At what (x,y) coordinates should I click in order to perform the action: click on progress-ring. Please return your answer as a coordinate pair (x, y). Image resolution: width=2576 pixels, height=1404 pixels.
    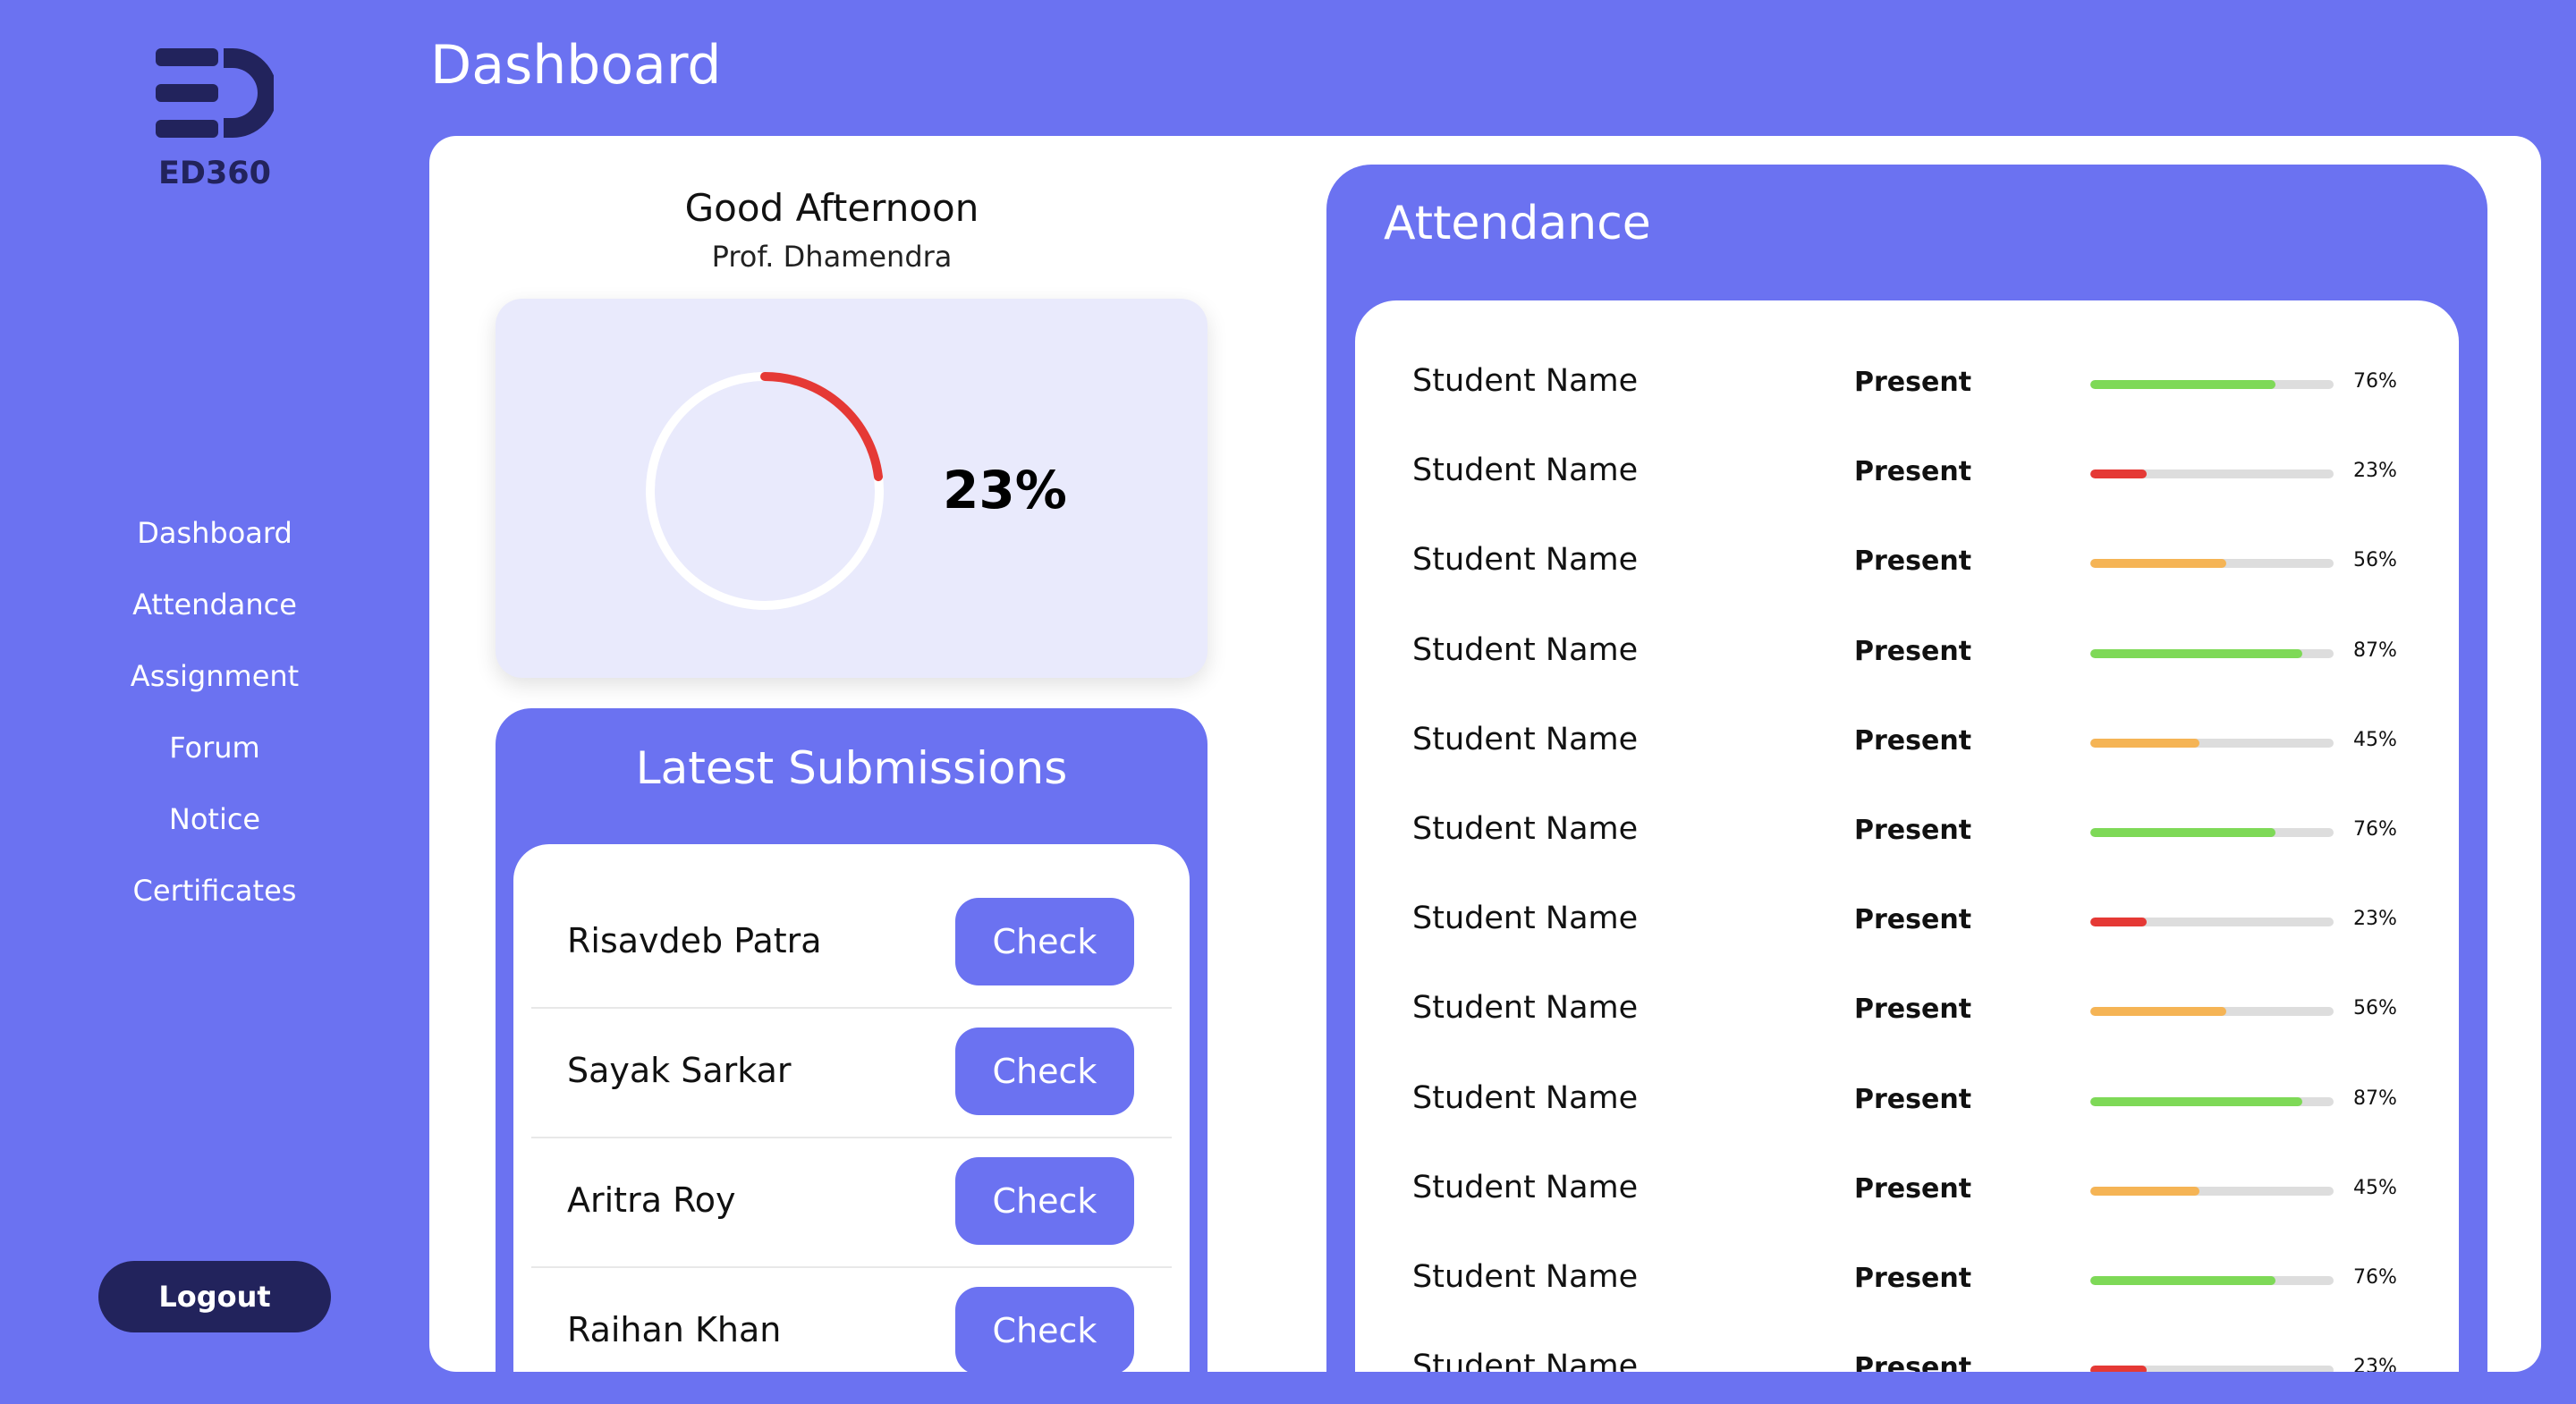
    Looking at the image, I should click on (765, 491).